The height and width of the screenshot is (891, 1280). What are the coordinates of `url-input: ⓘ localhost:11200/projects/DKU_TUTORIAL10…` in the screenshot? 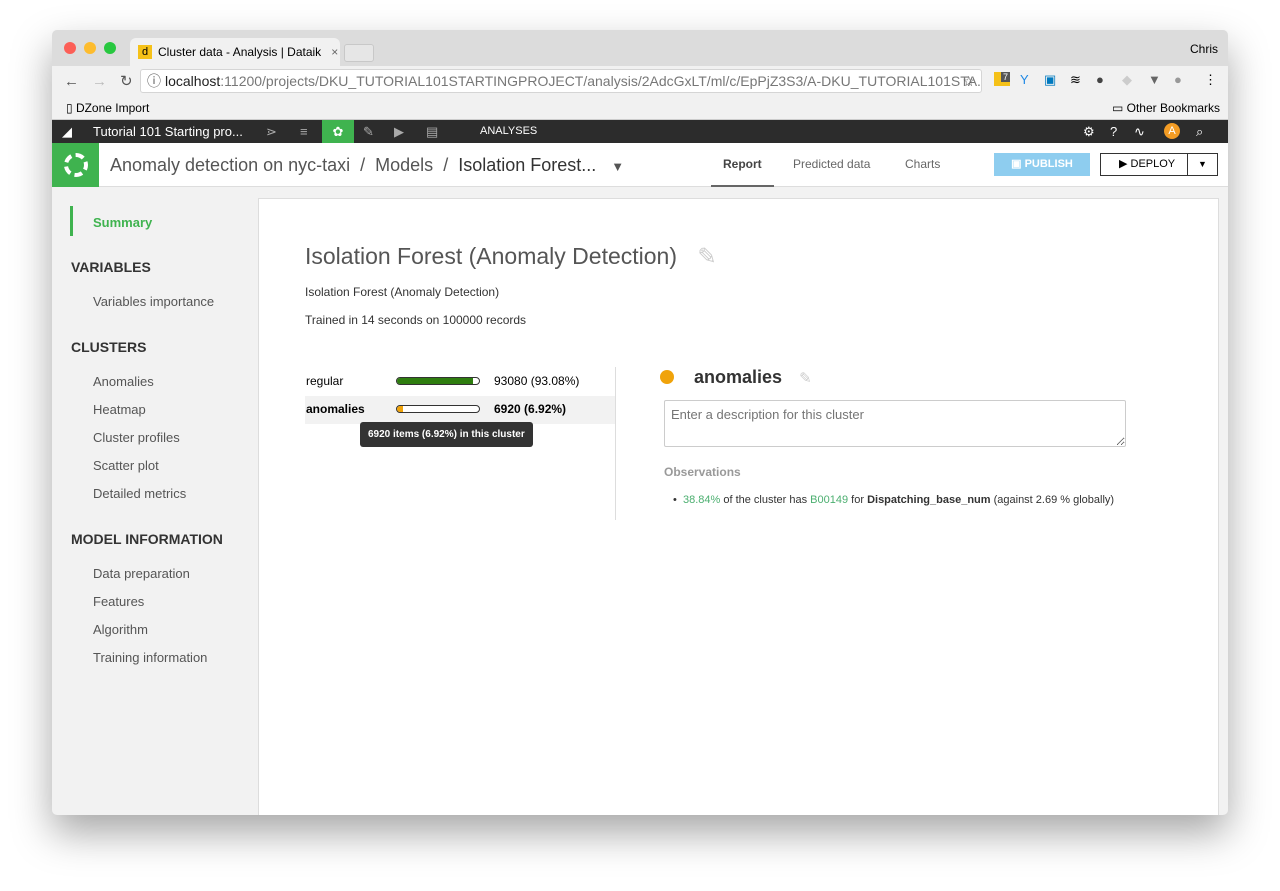 It's located at (561, 81).